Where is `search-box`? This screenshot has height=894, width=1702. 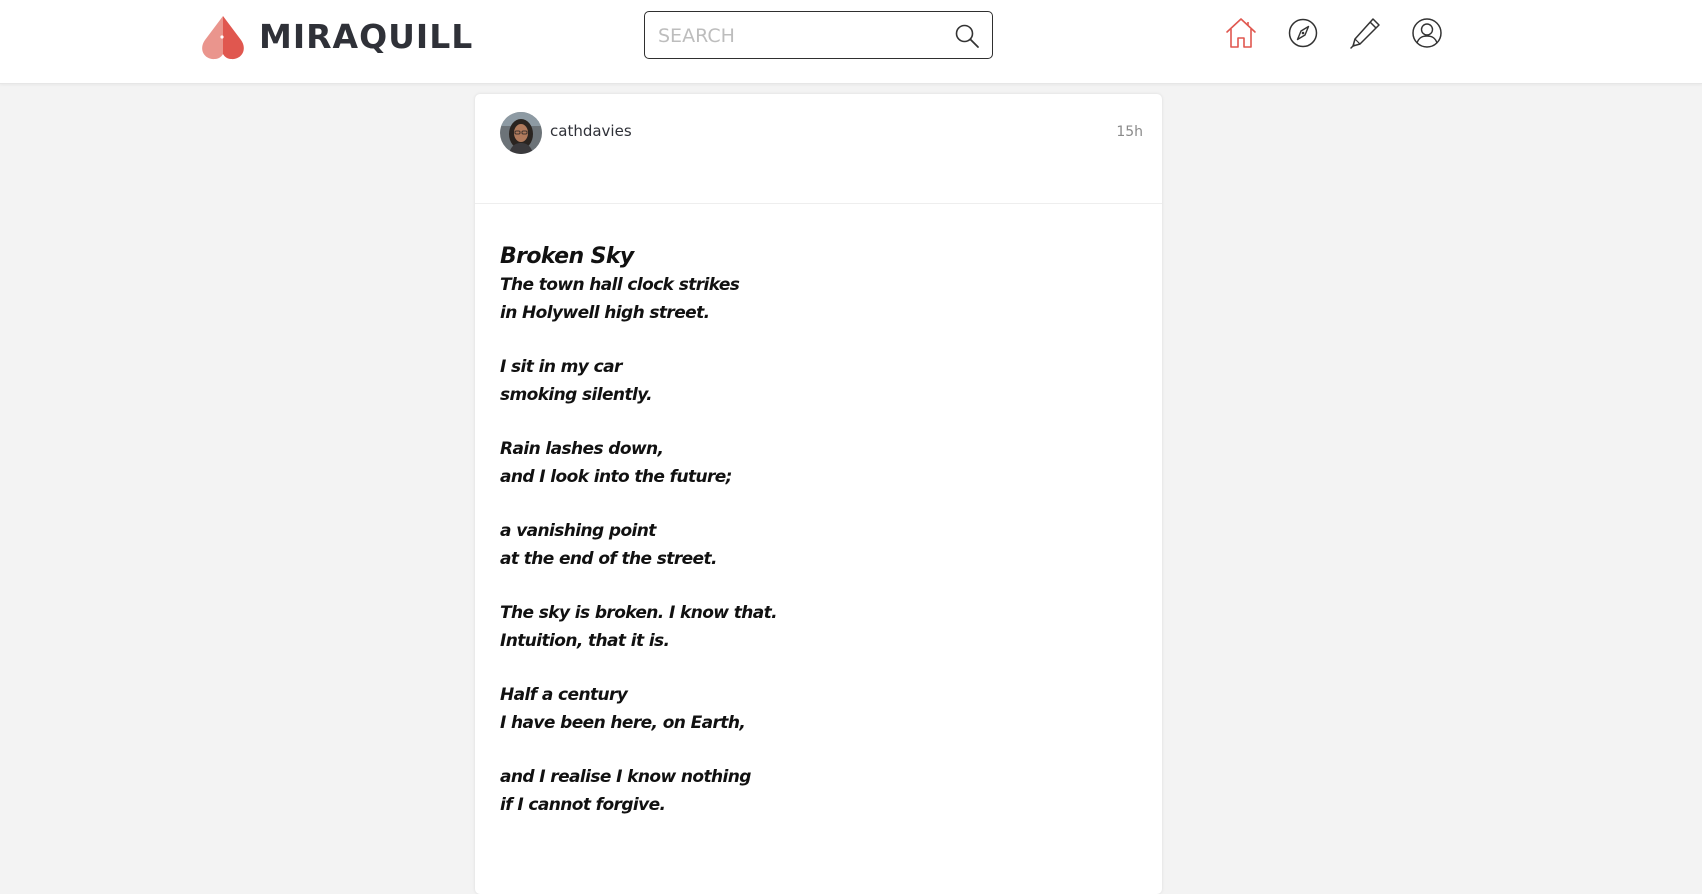 search-box is located at coordinates (818, 35).